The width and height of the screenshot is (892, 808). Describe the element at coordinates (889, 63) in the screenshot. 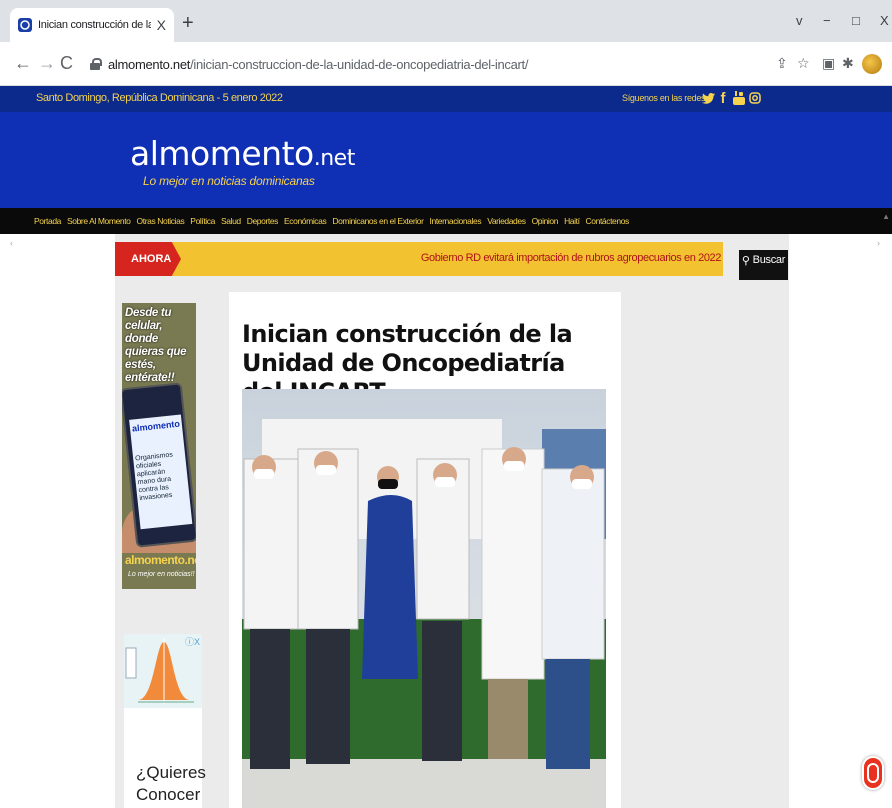

I see `menu-icon: ⋮` at that location.